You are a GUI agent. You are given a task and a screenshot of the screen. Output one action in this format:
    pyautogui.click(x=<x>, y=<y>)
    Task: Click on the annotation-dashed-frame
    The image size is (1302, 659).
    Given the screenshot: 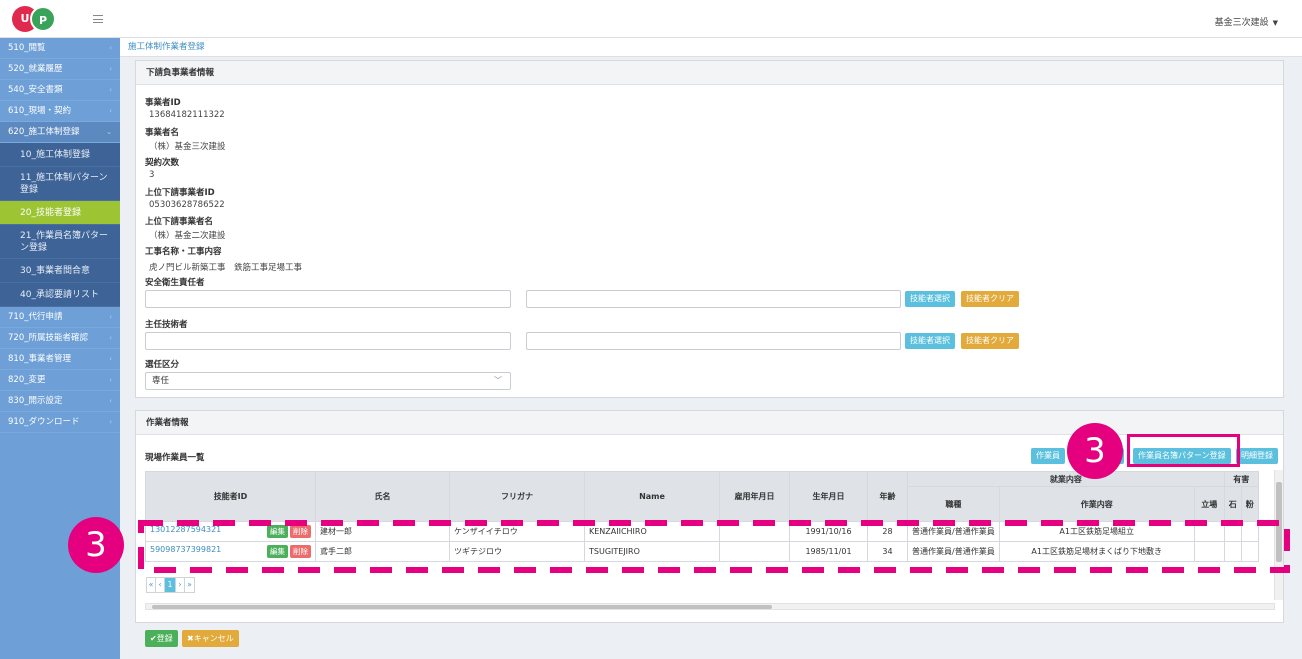 What is the action you would take?
    pyautogui.click(x=714, y=546)
    